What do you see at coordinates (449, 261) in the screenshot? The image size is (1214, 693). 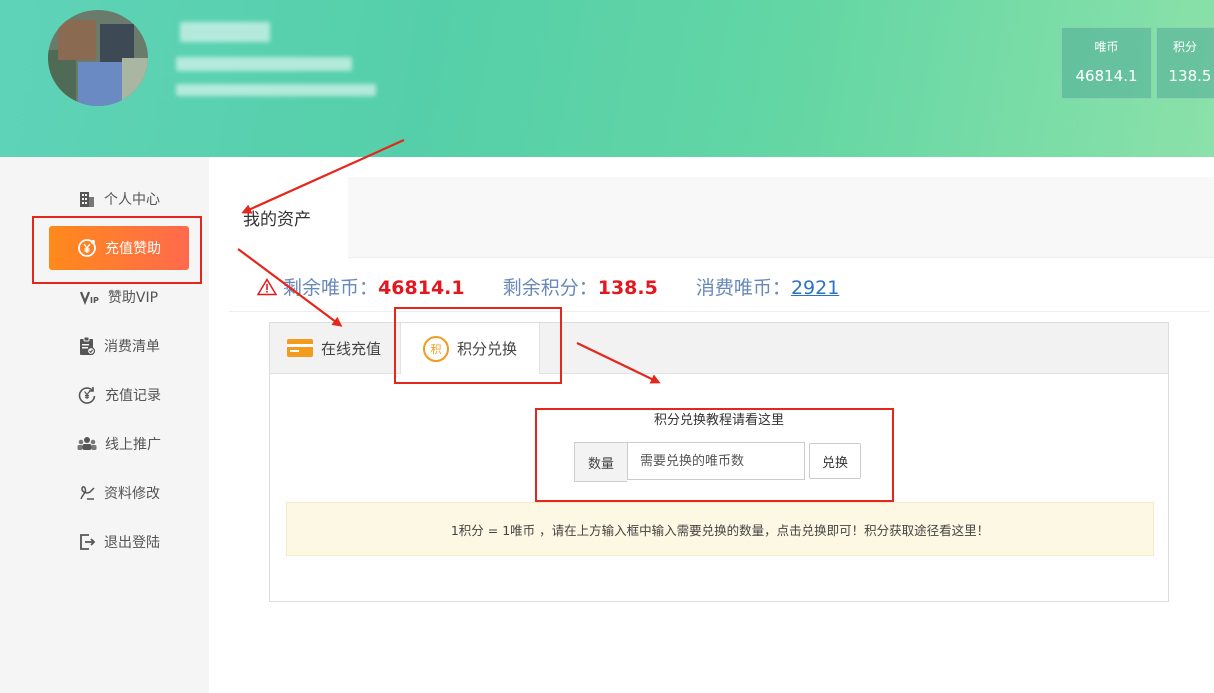 I see `annotation-arrows` at bounding box center [449, 261].